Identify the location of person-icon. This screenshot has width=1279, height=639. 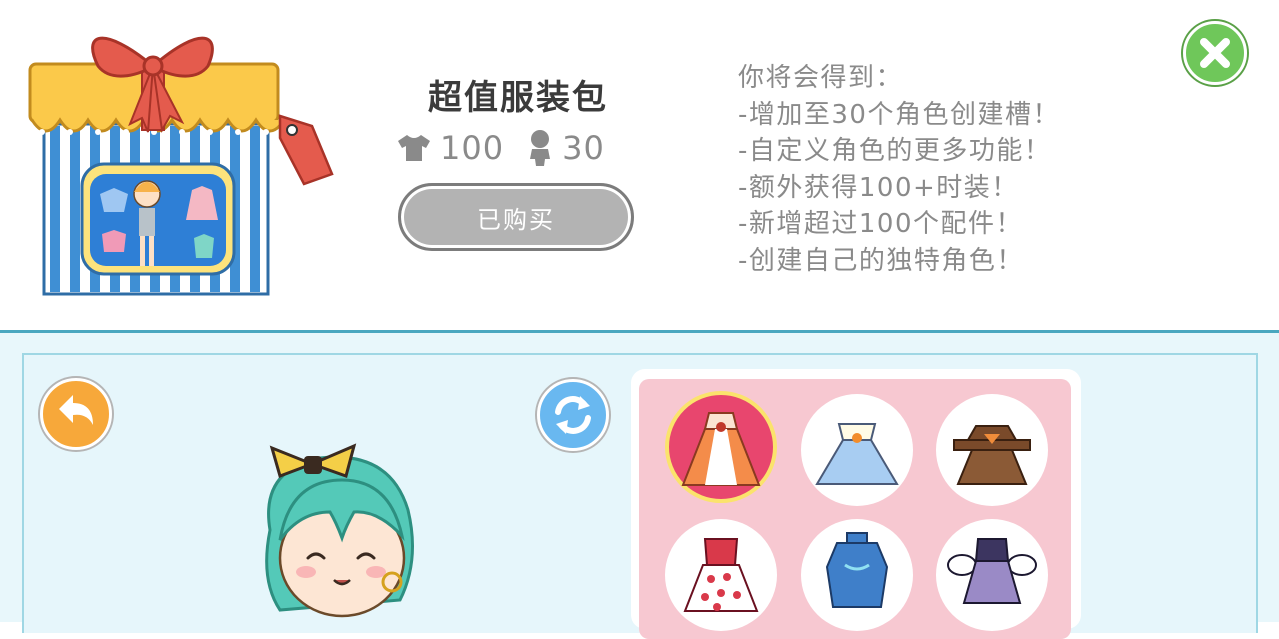
(540, 148).